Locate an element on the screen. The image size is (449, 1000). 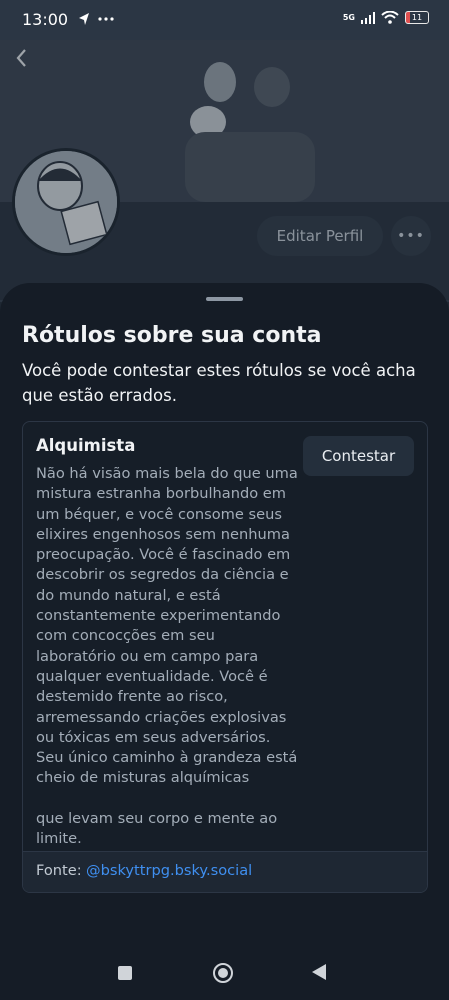
sheet-title: Rótulos sobre sua conta is located at coordinates (172, 335).